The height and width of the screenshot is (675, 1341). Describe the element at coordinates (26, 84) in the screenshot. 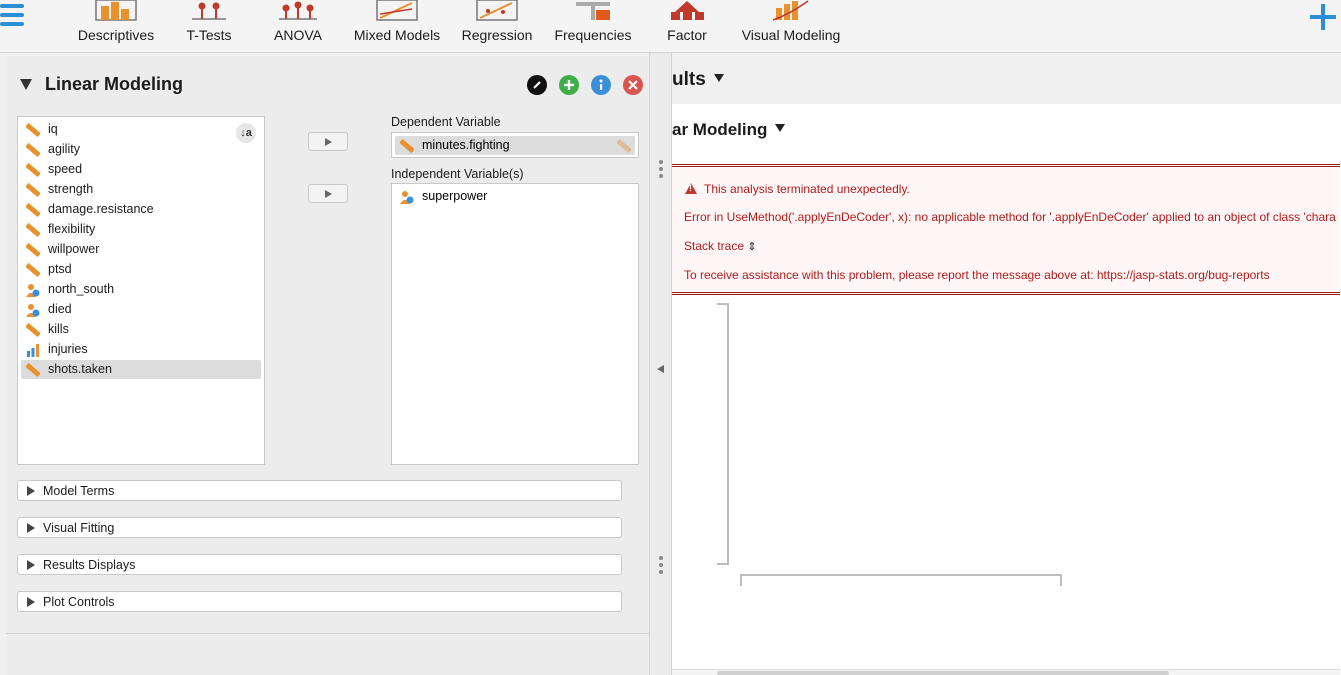

I see `collapse-analysis-icon` at that location.